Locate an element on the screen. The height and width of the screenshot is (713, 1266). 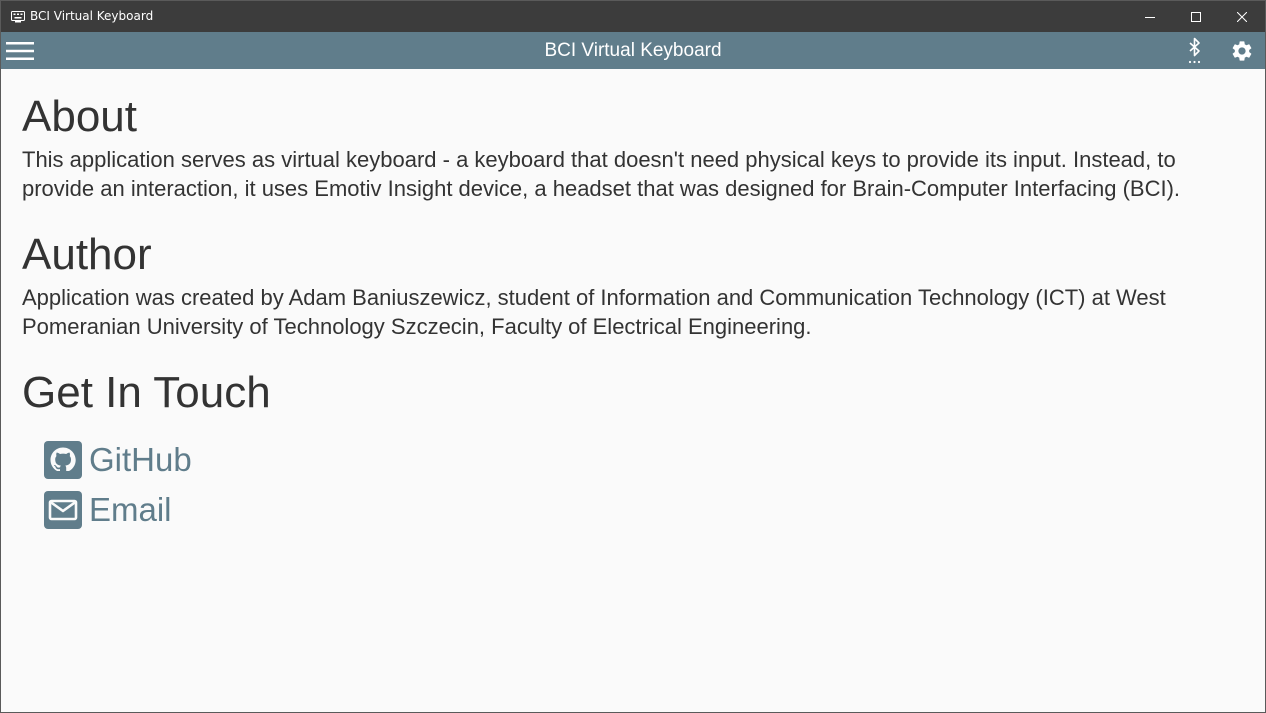
appbar-title: BCI Virtual Keyboard is located at coordinates (633, 50).